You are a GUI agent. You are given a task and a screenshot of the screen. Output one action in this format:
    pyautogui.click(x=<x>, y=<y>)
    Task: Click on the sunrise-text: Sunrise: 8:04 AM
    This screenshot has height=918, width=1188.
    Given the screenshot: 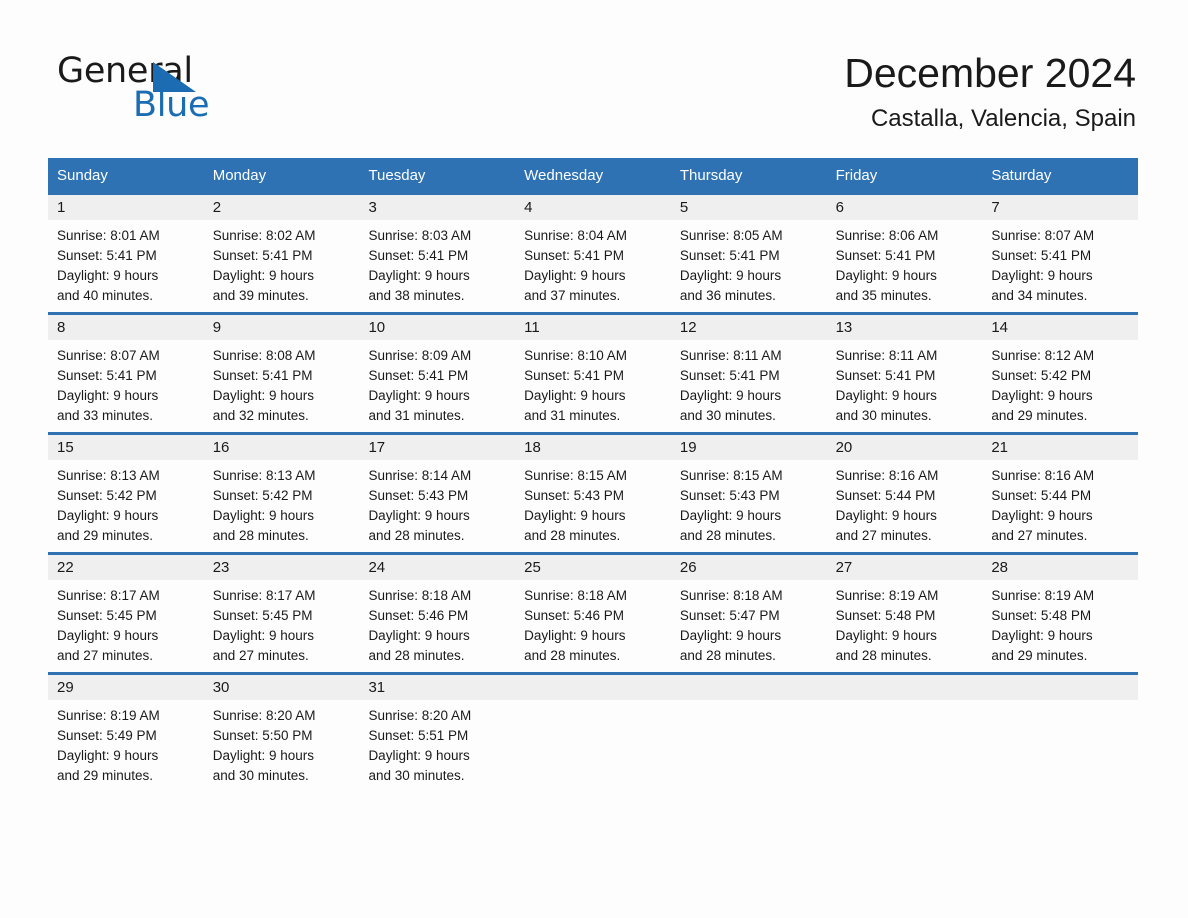 What is the action you would take?
    pyautogui.click(x=575, y=235)
    